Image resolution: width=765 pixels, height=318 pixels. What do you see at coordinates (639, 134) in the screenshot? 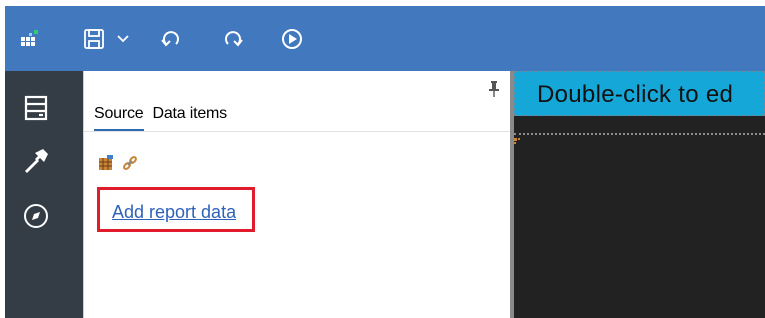
I see `page-body-border` at bounding box center [639, 134].